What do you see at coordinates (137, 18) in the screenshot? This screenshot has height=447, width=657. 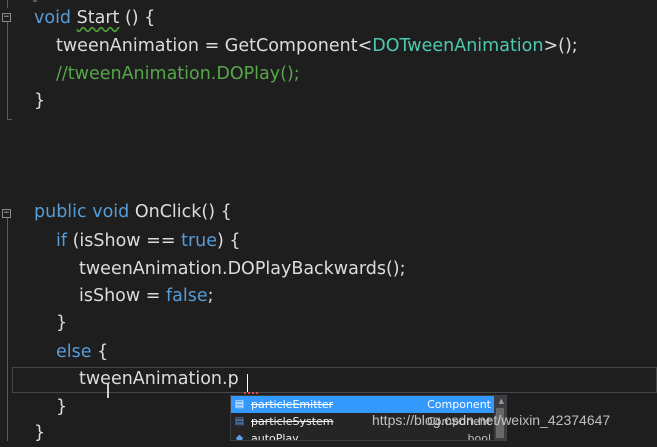 I see `code-token: () {` at bounding box center [137, 18].